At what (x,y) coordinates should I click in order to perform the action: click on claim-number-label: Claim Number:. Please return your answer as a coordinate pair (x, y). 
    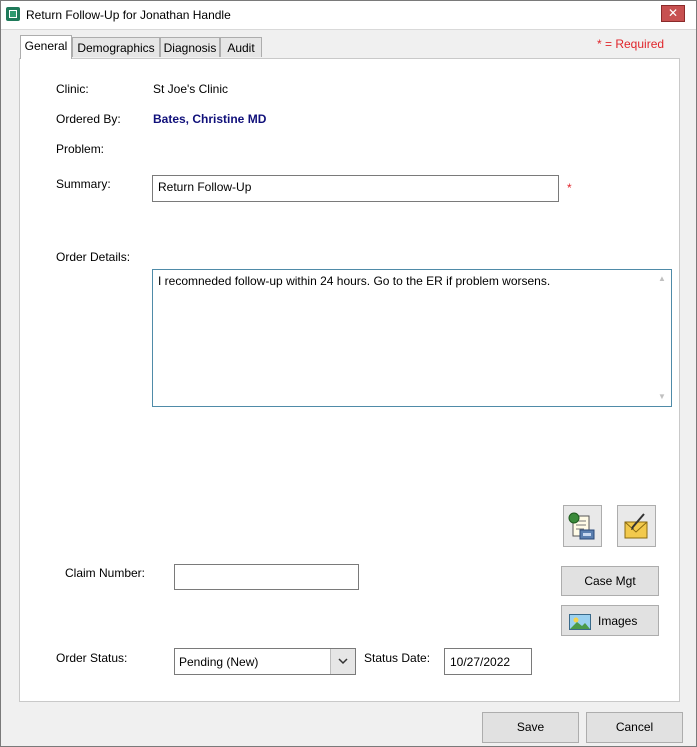
    Looking at the image, I should click on (105, 573).